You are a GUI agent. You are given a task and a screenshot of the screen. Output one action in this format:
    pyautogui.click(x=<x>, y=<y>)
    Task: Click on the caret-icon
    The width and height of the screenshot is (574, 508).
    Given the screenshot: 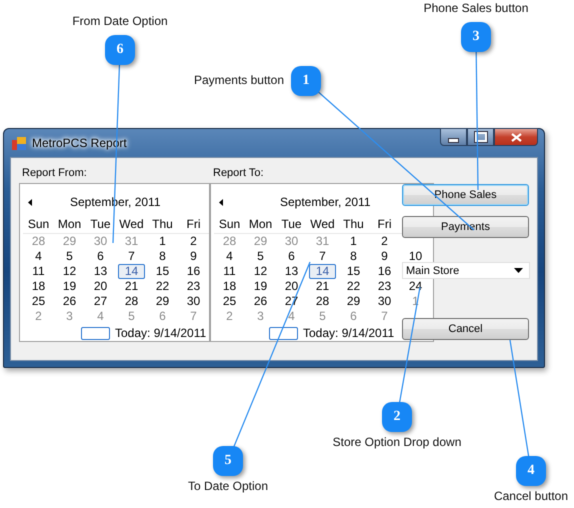 What is the action you would take?
    pyautogui.click(x=518, y=270)
    